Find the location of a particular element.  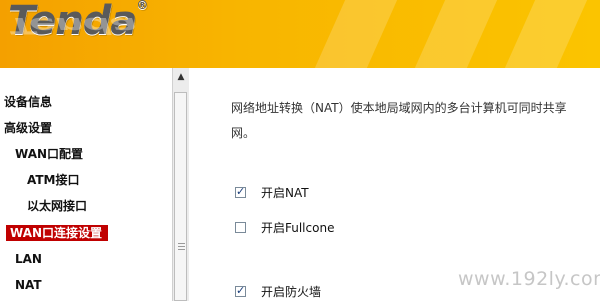

enable-nat-checkbox is located at coordinates (240, 191).